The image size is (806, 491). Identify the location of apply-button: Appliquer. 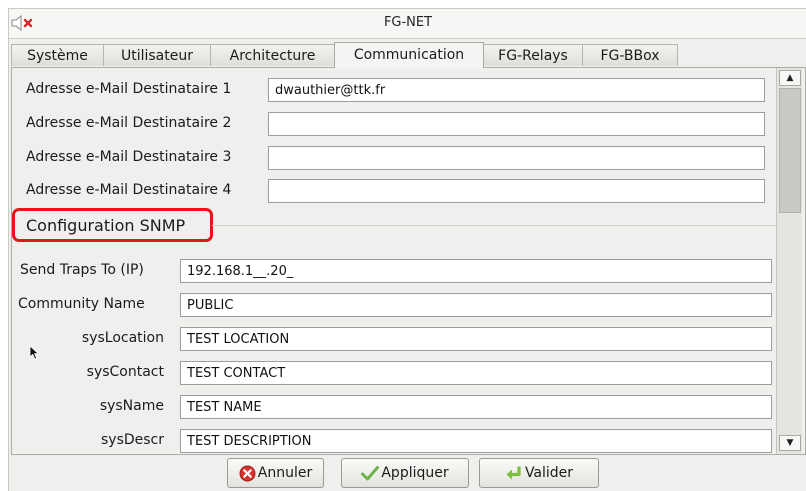
(405, 473).